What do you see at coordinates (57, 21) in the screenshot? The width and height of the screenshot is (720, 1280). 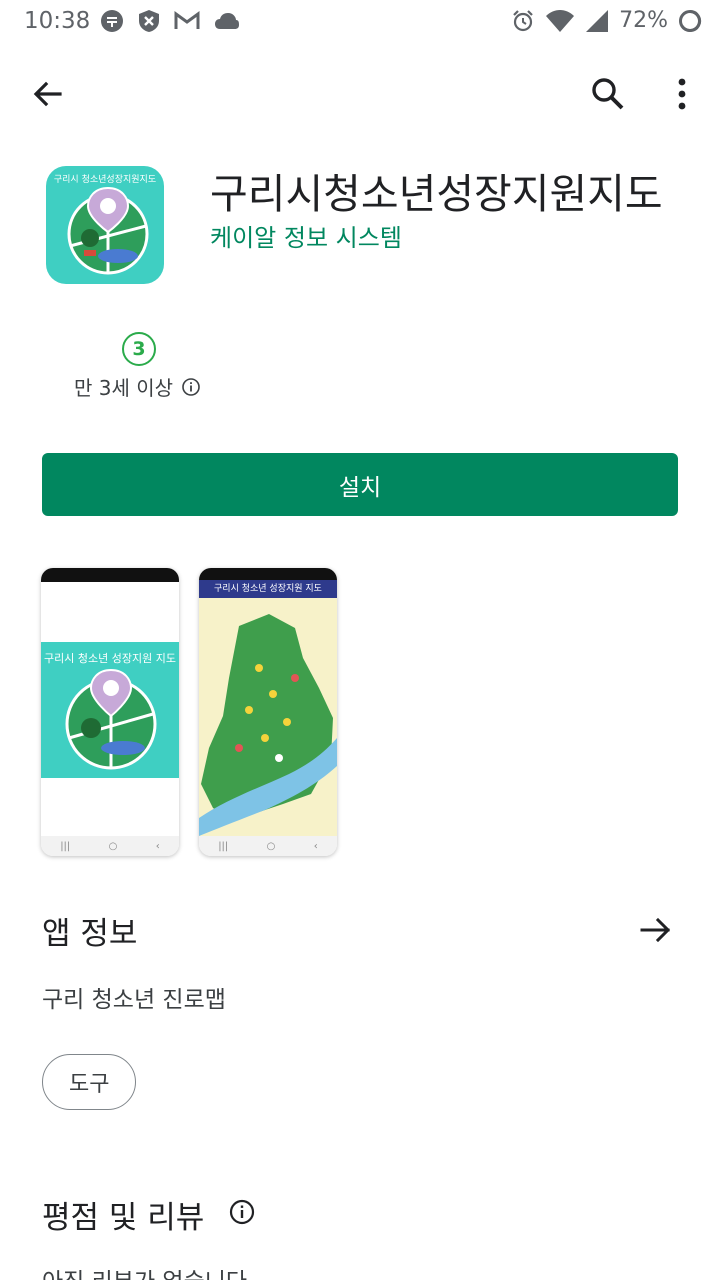 I see `status-time: 10:38` at bounding box center [57, 21].